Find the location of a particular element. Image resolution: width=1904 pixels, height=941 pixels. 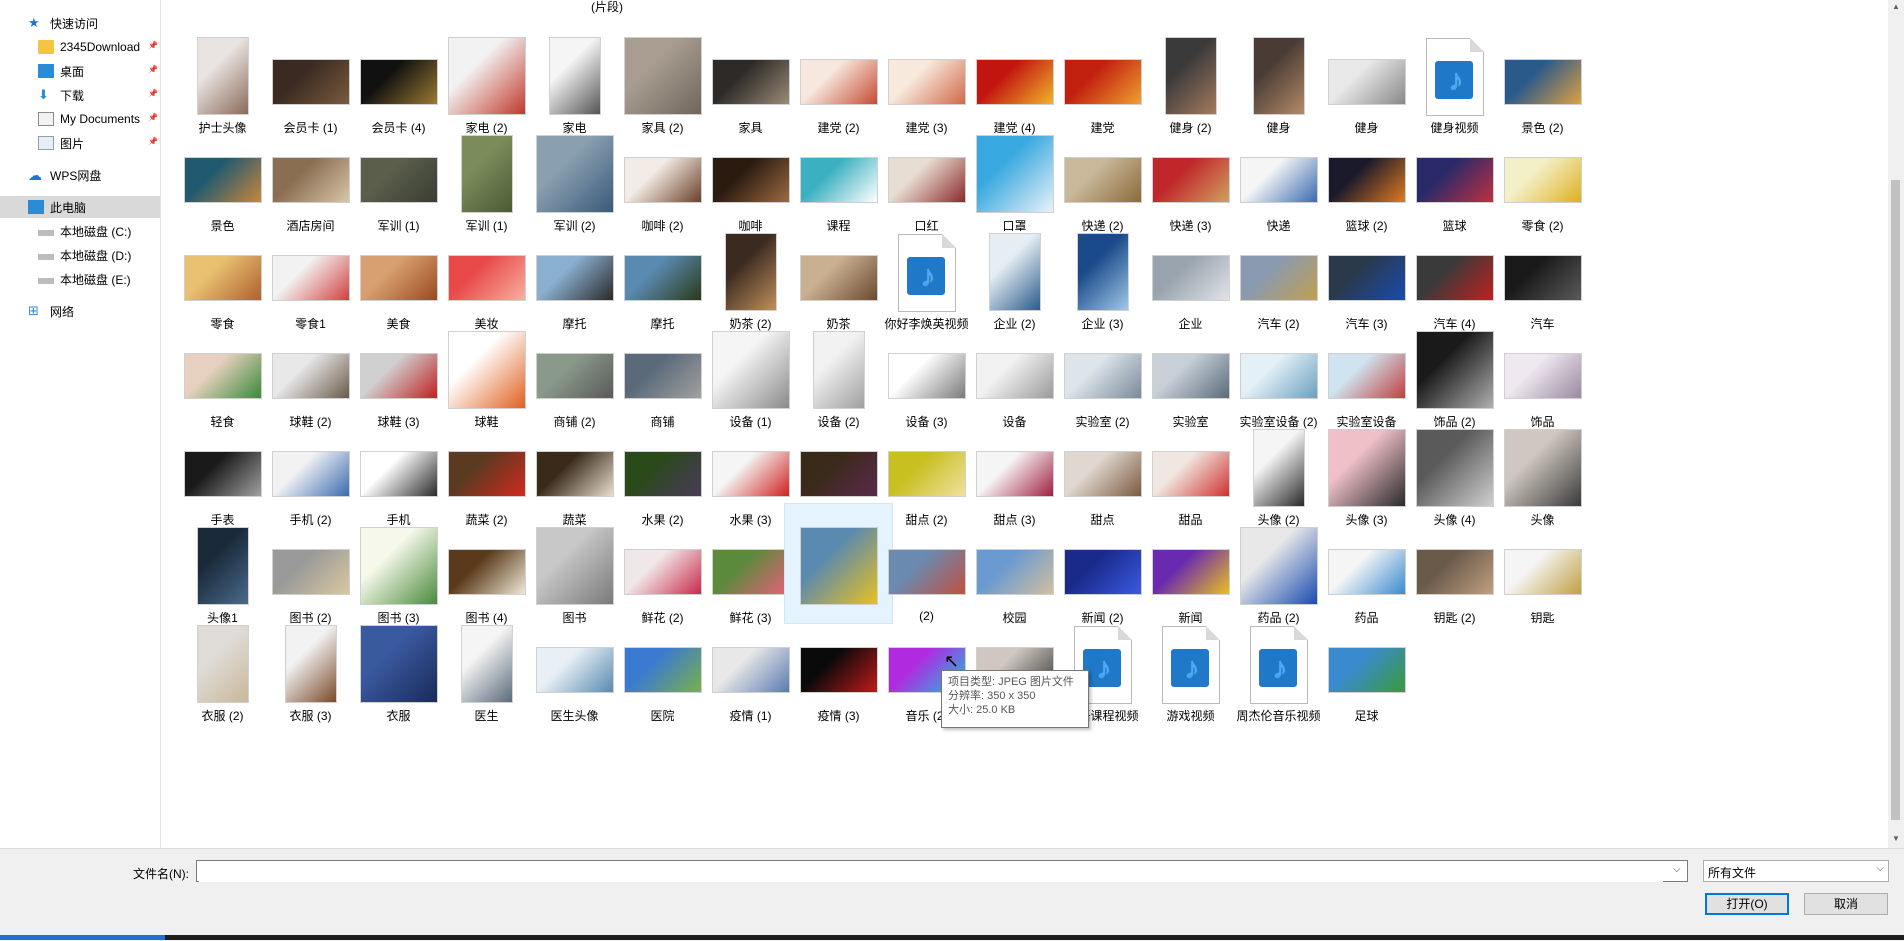

nav-item-label: My Documents is located at coordinates (100, 119).